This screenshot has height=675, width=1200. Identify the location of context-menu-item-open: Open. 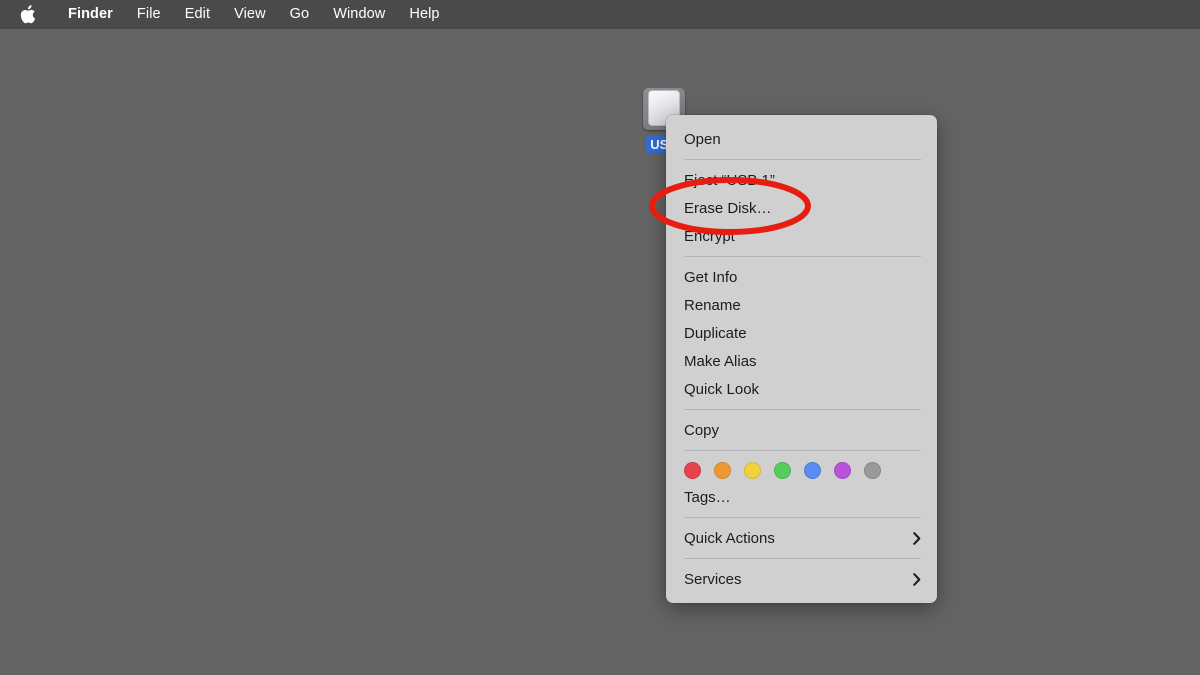
(801, 139).